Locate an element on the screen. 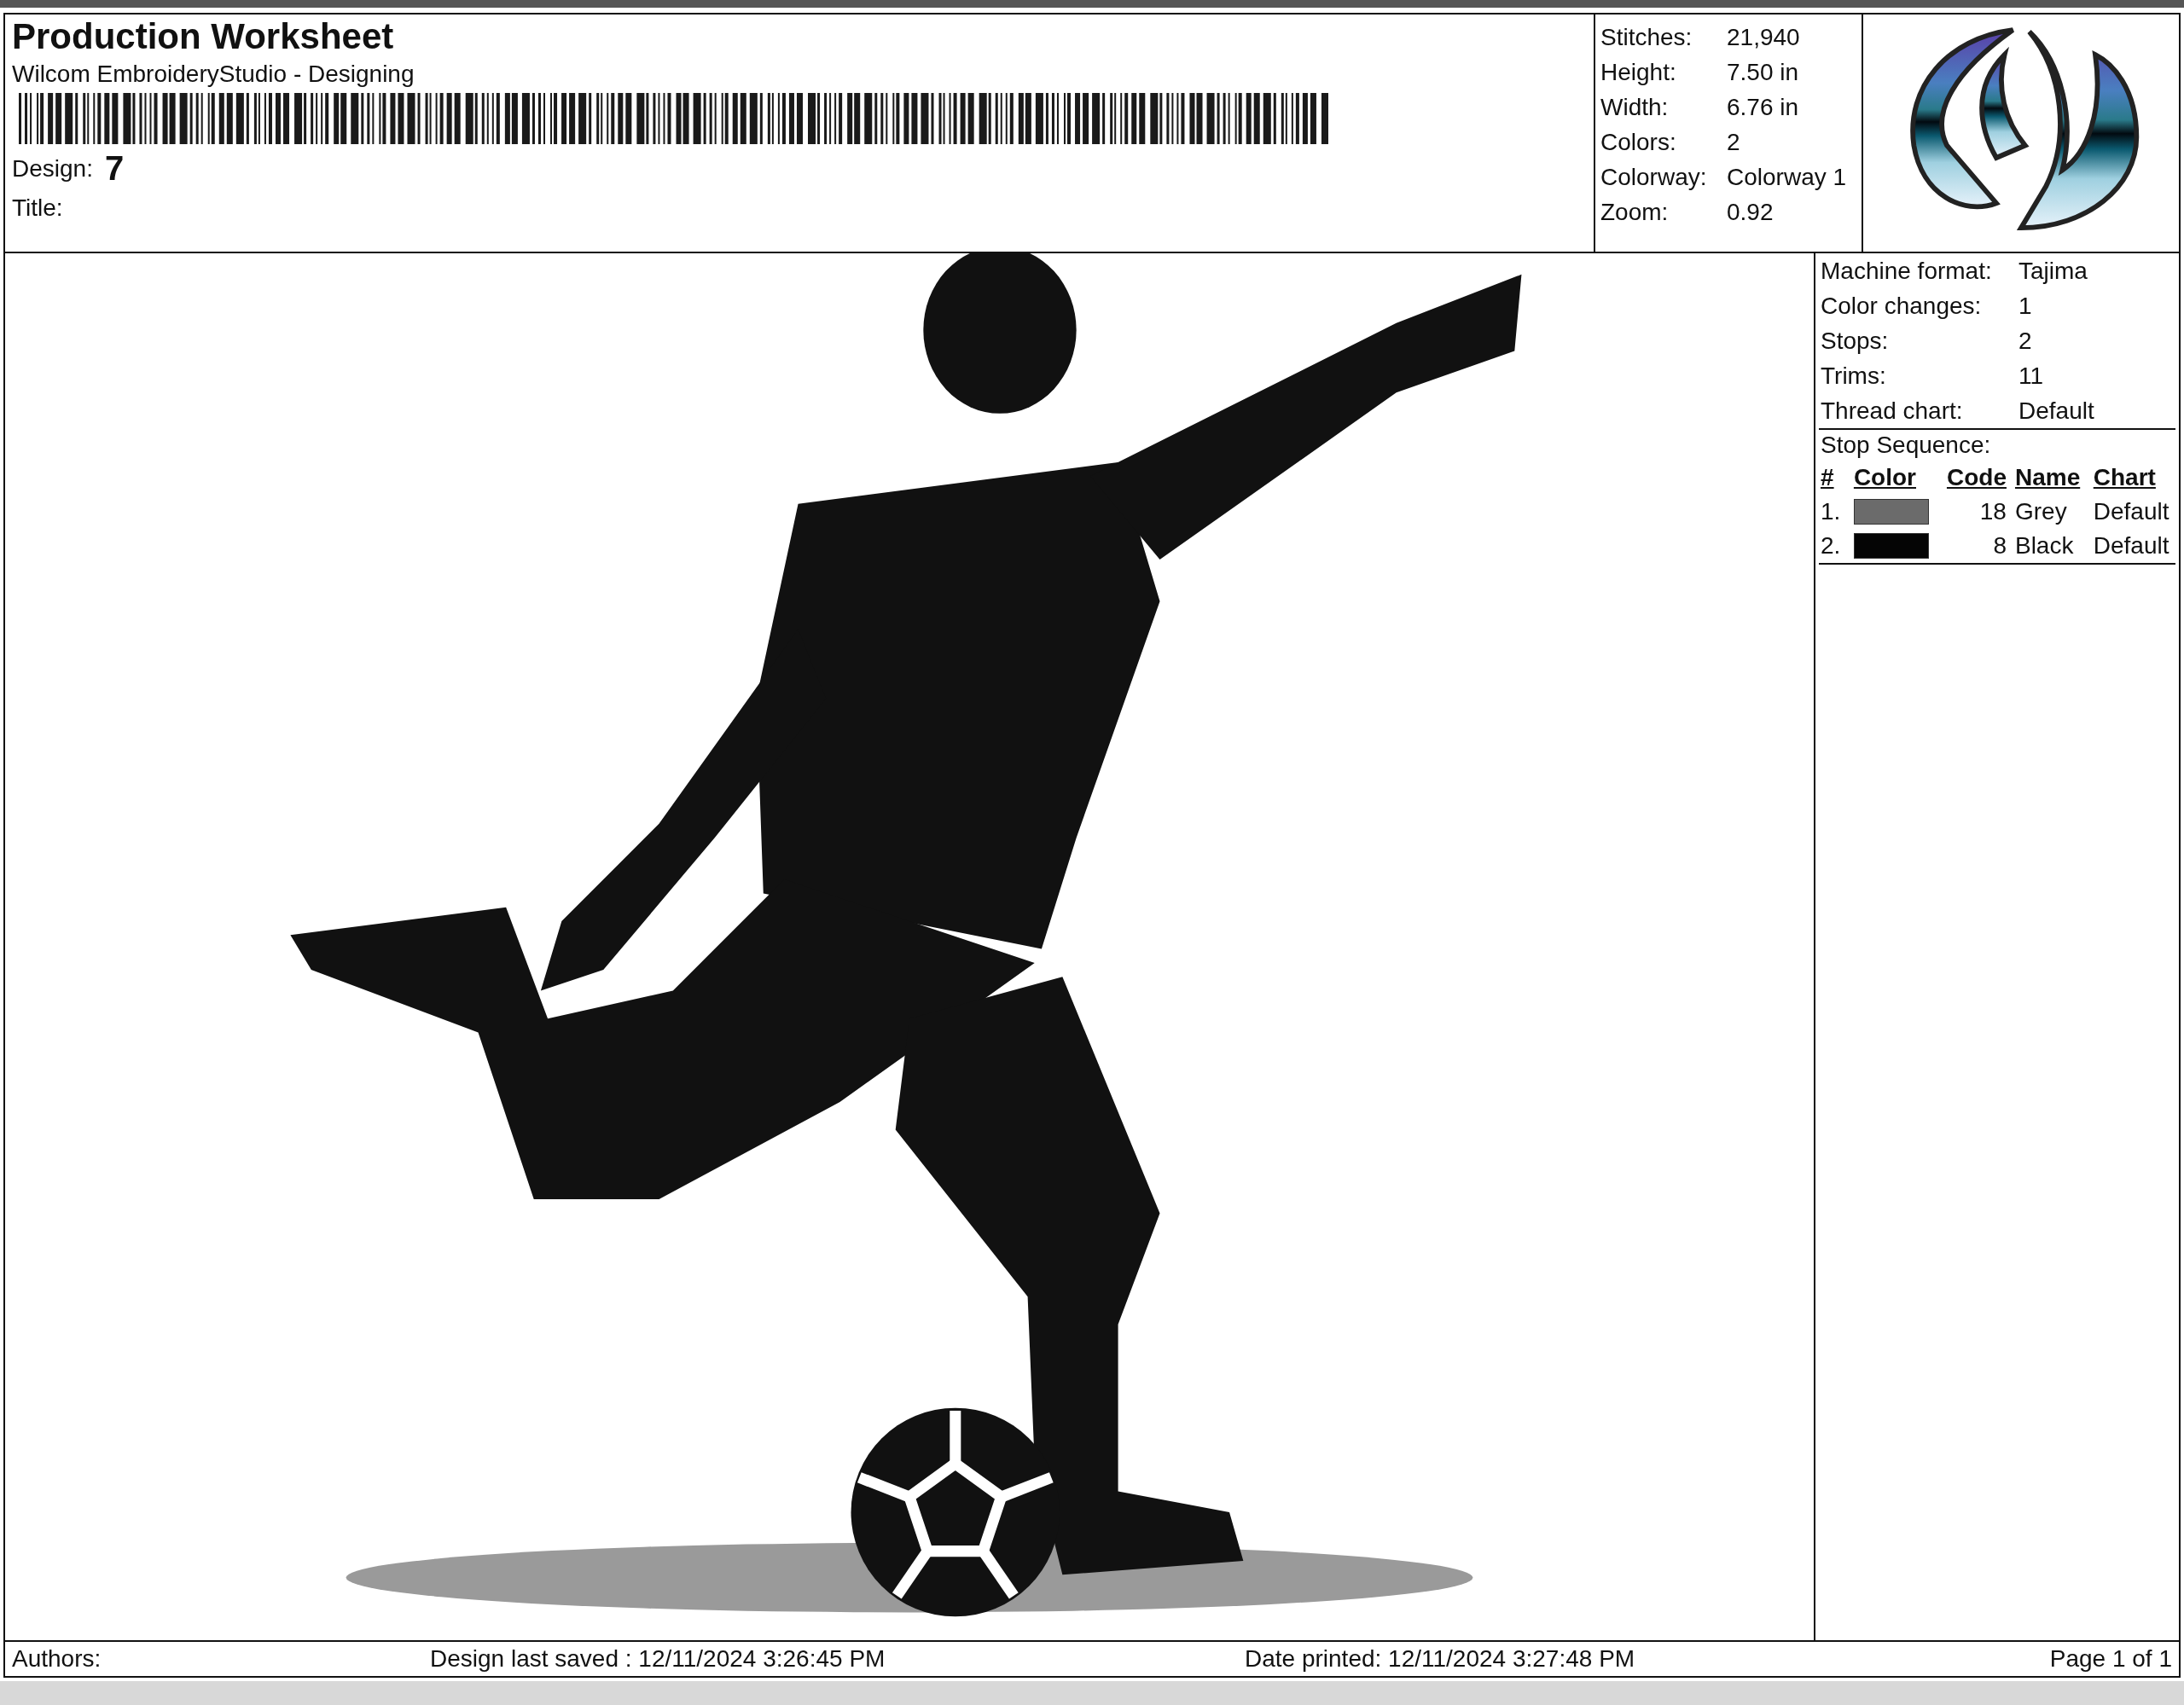 The image size is (2184, 1705). last-saved-date: Design last saved : 12/11/2024 3:26:45 PM is located at coordinates (658, 1659).